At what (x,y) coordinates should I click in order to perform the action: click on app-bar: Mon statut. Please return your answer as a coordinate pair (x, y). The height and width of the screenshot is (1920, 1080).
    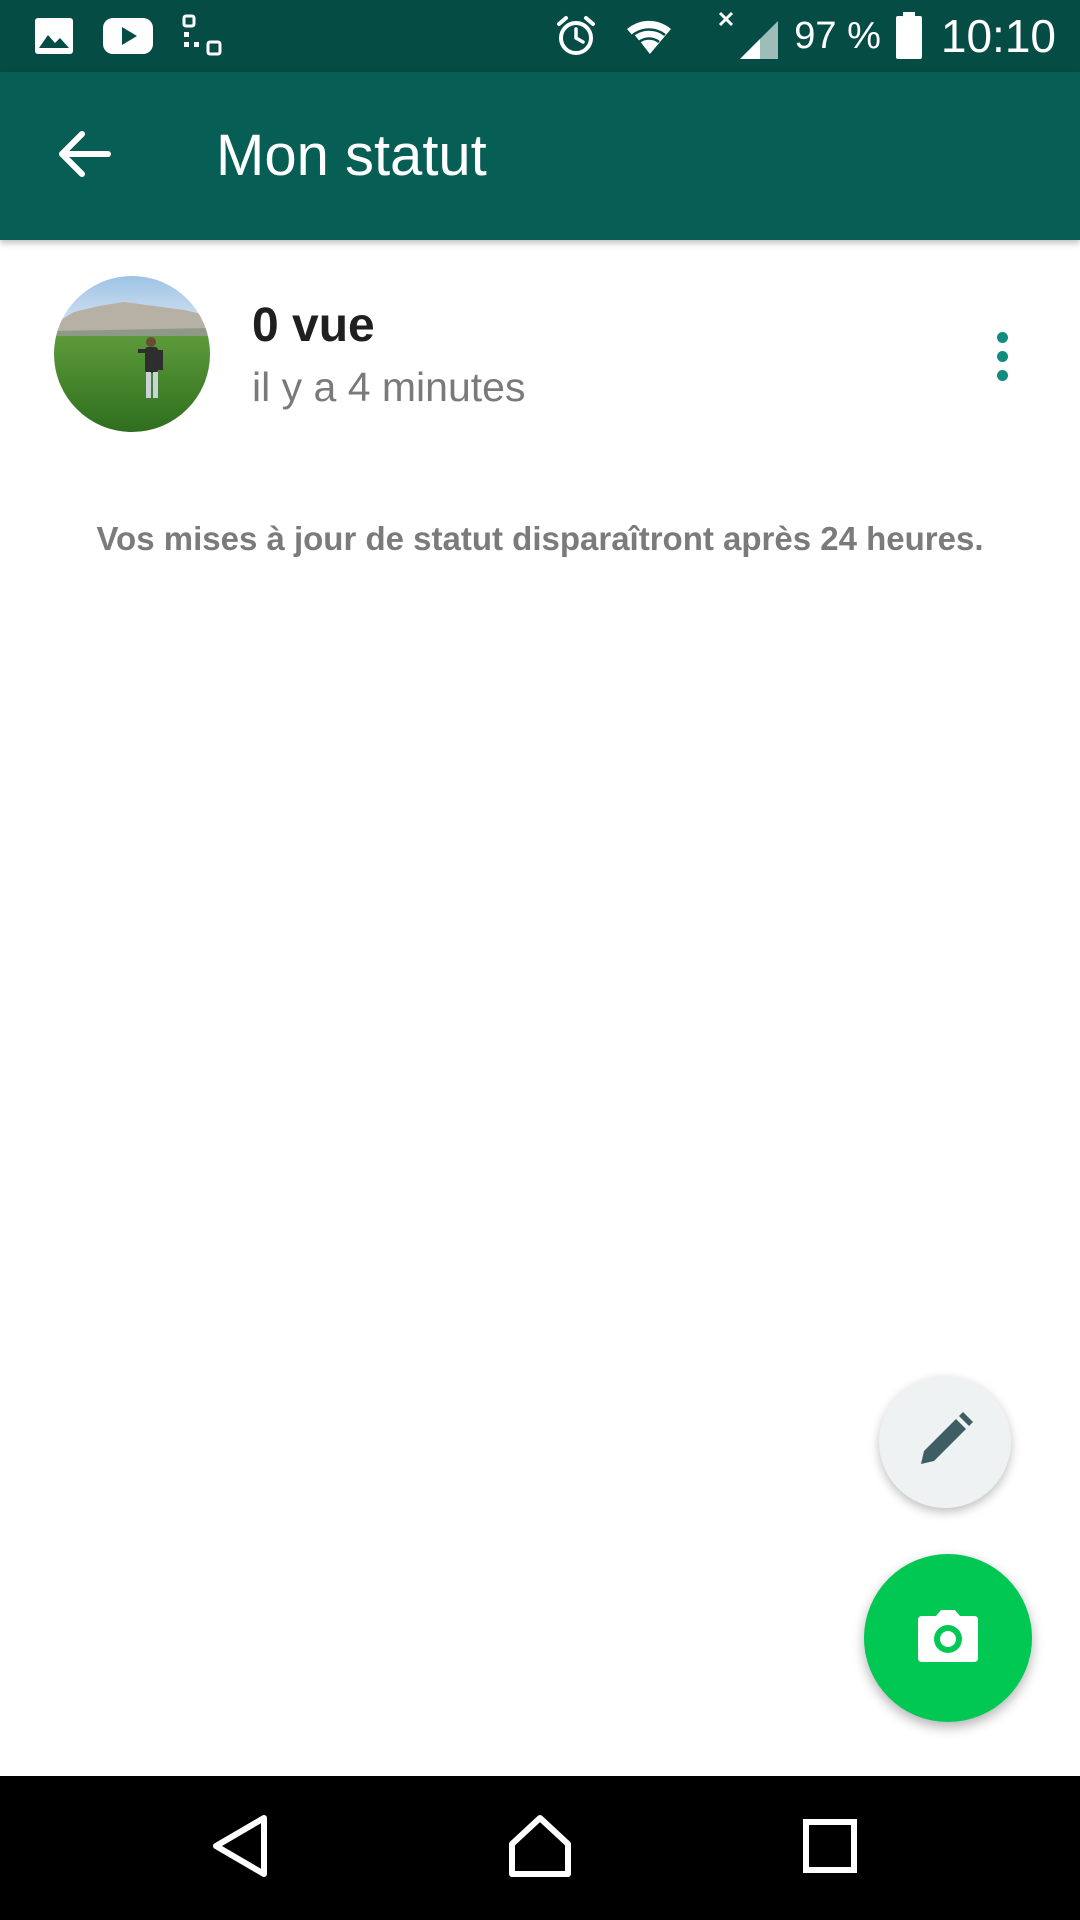
    Looking at the image, I should click on (540, 156).